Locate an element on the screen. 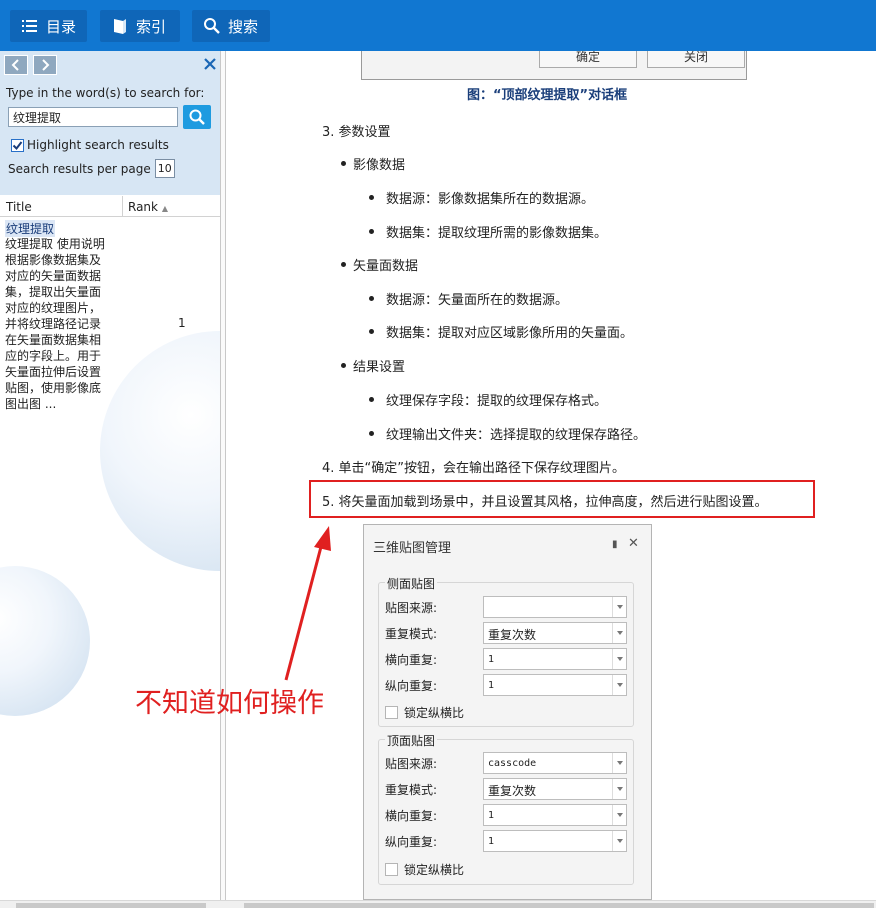 This screenshot has width=876, height=908. search-go-button is located at coordinates (197, 117).